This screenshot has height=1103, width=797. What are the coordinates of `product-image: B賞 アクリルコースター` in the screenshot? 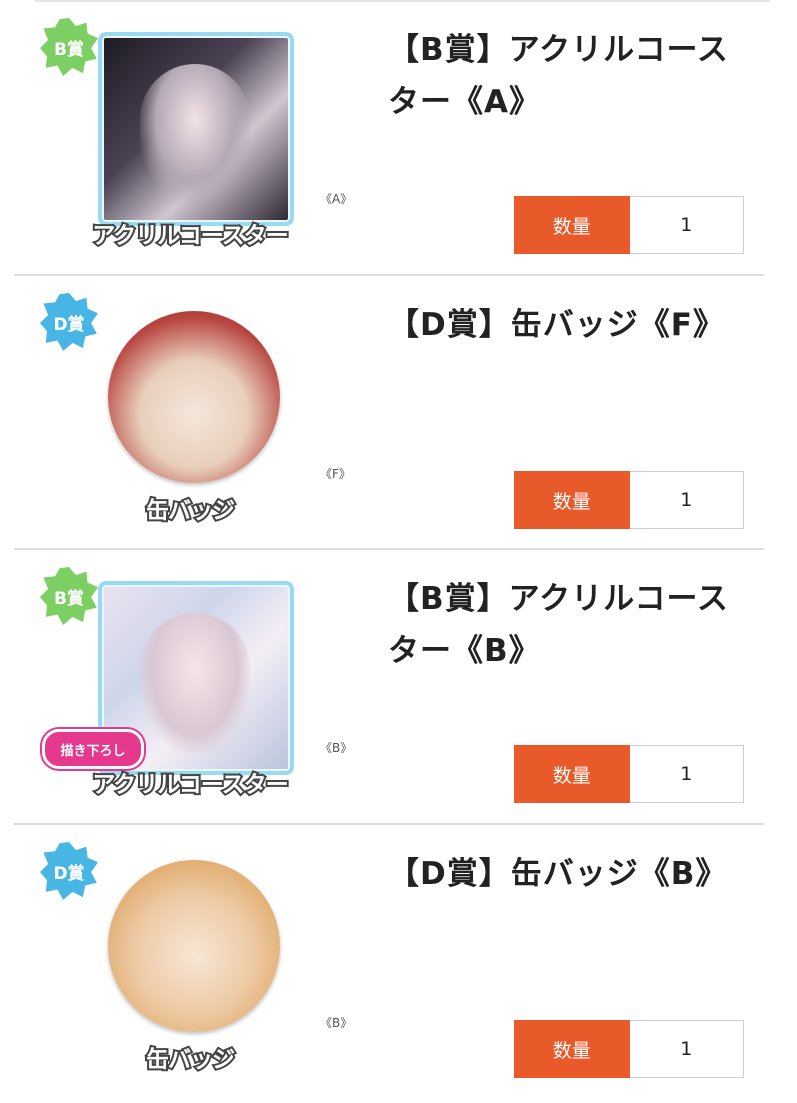 It's located at (170, 138).